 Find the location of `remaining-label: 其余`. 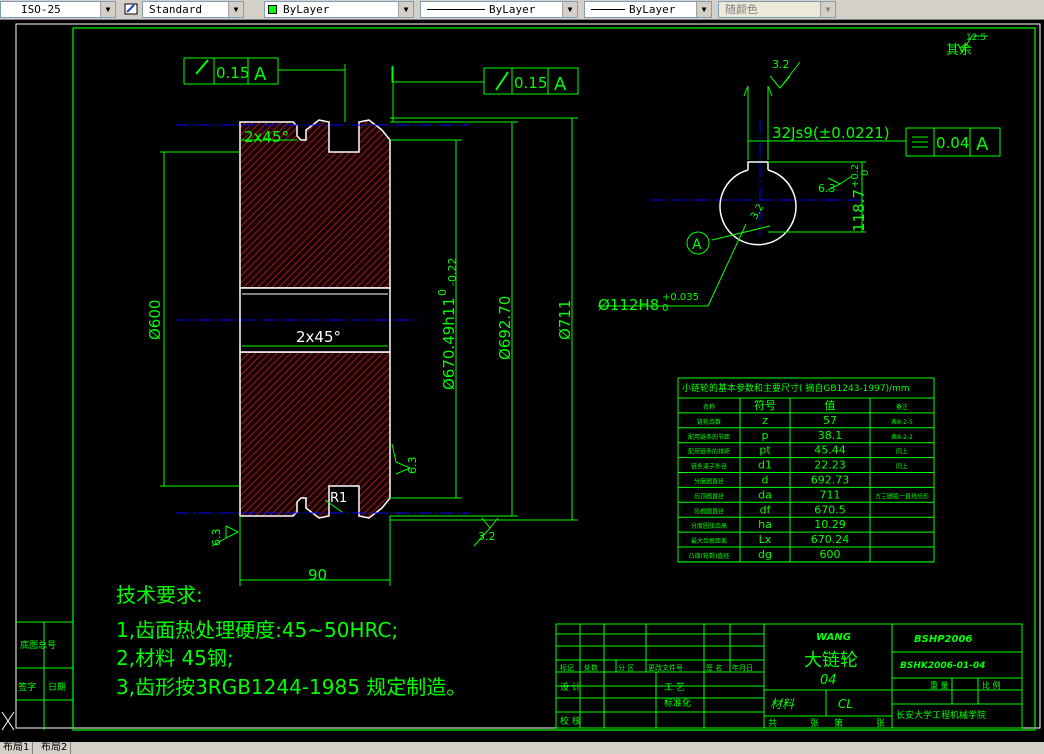

remaining-label: 其余 is located at coordinates (959, 50).